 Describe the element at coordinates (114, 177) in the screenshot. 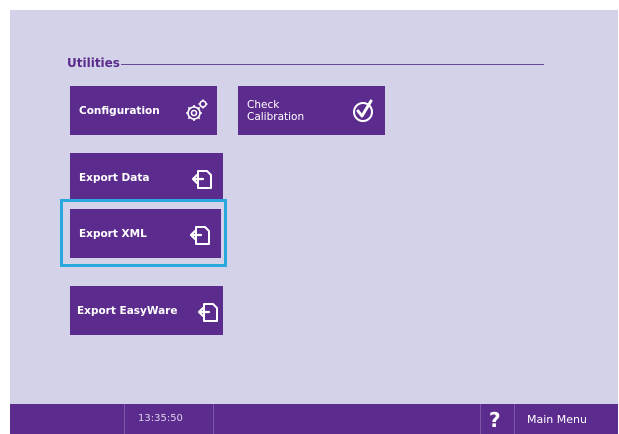

I see `export-data-label: Export Data` at that location.